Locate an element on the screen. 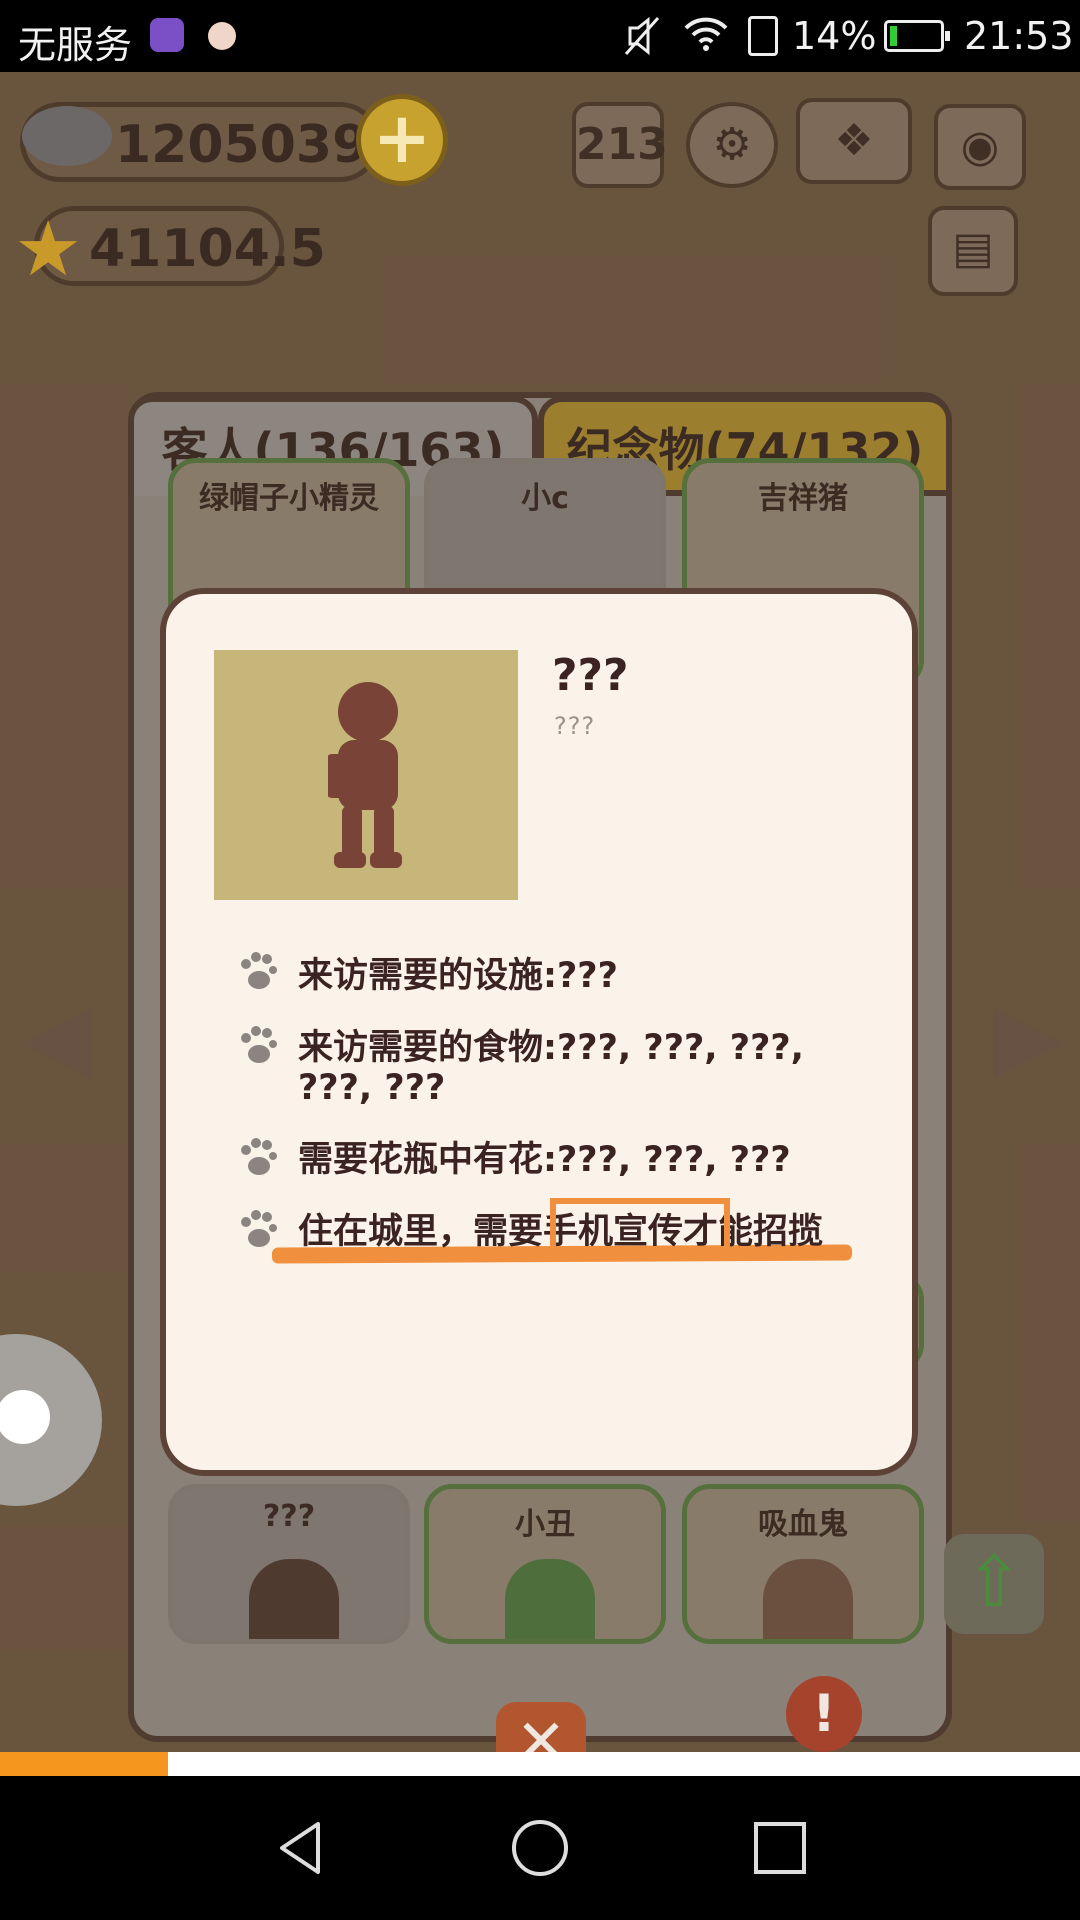 The image size is (1080, 1920). guest-card-name: 吸血鬼 is located at coordinates (803, 1524).